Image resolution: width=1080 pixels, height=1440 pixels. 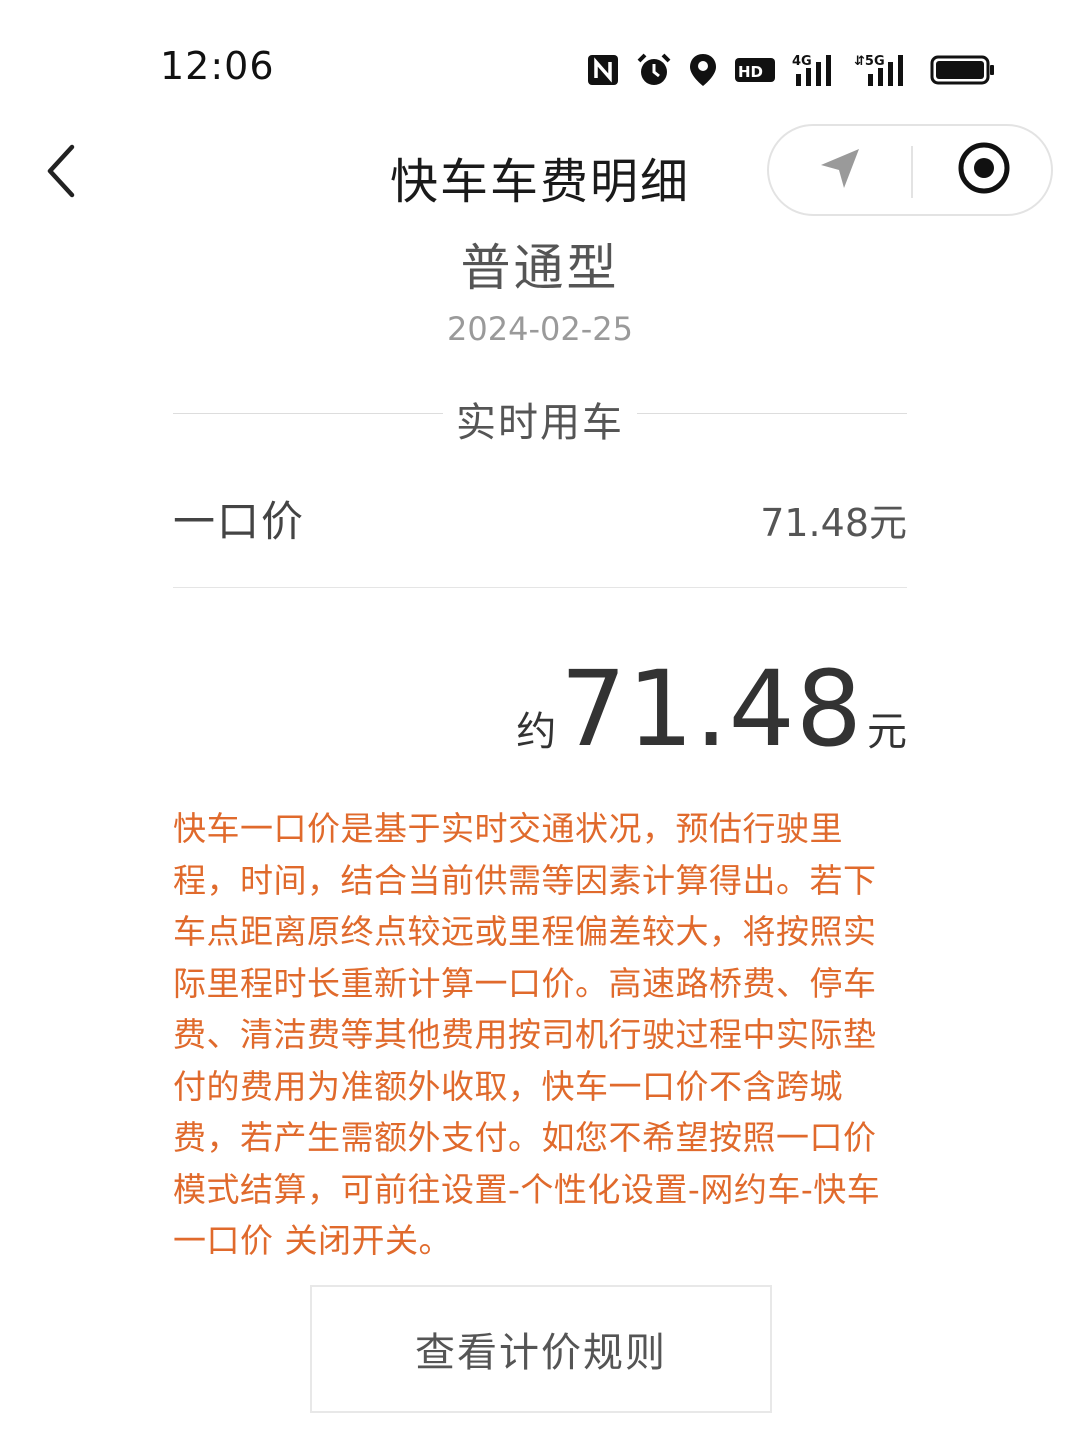 What do you see at coordinates (540, 329) in the screenshot?
I see `trip-date: 2024-02-25` at bounding box center [540, 329].